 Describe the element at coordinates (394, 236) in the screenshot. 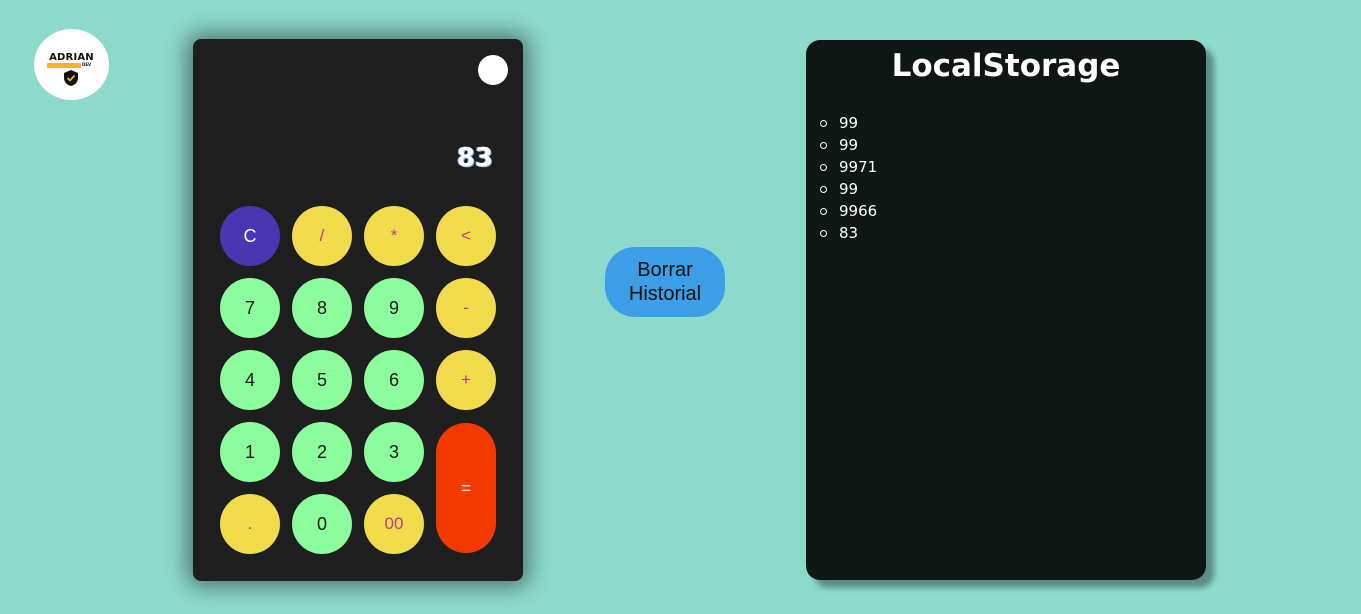

I see `multiply-button: *` at that location.